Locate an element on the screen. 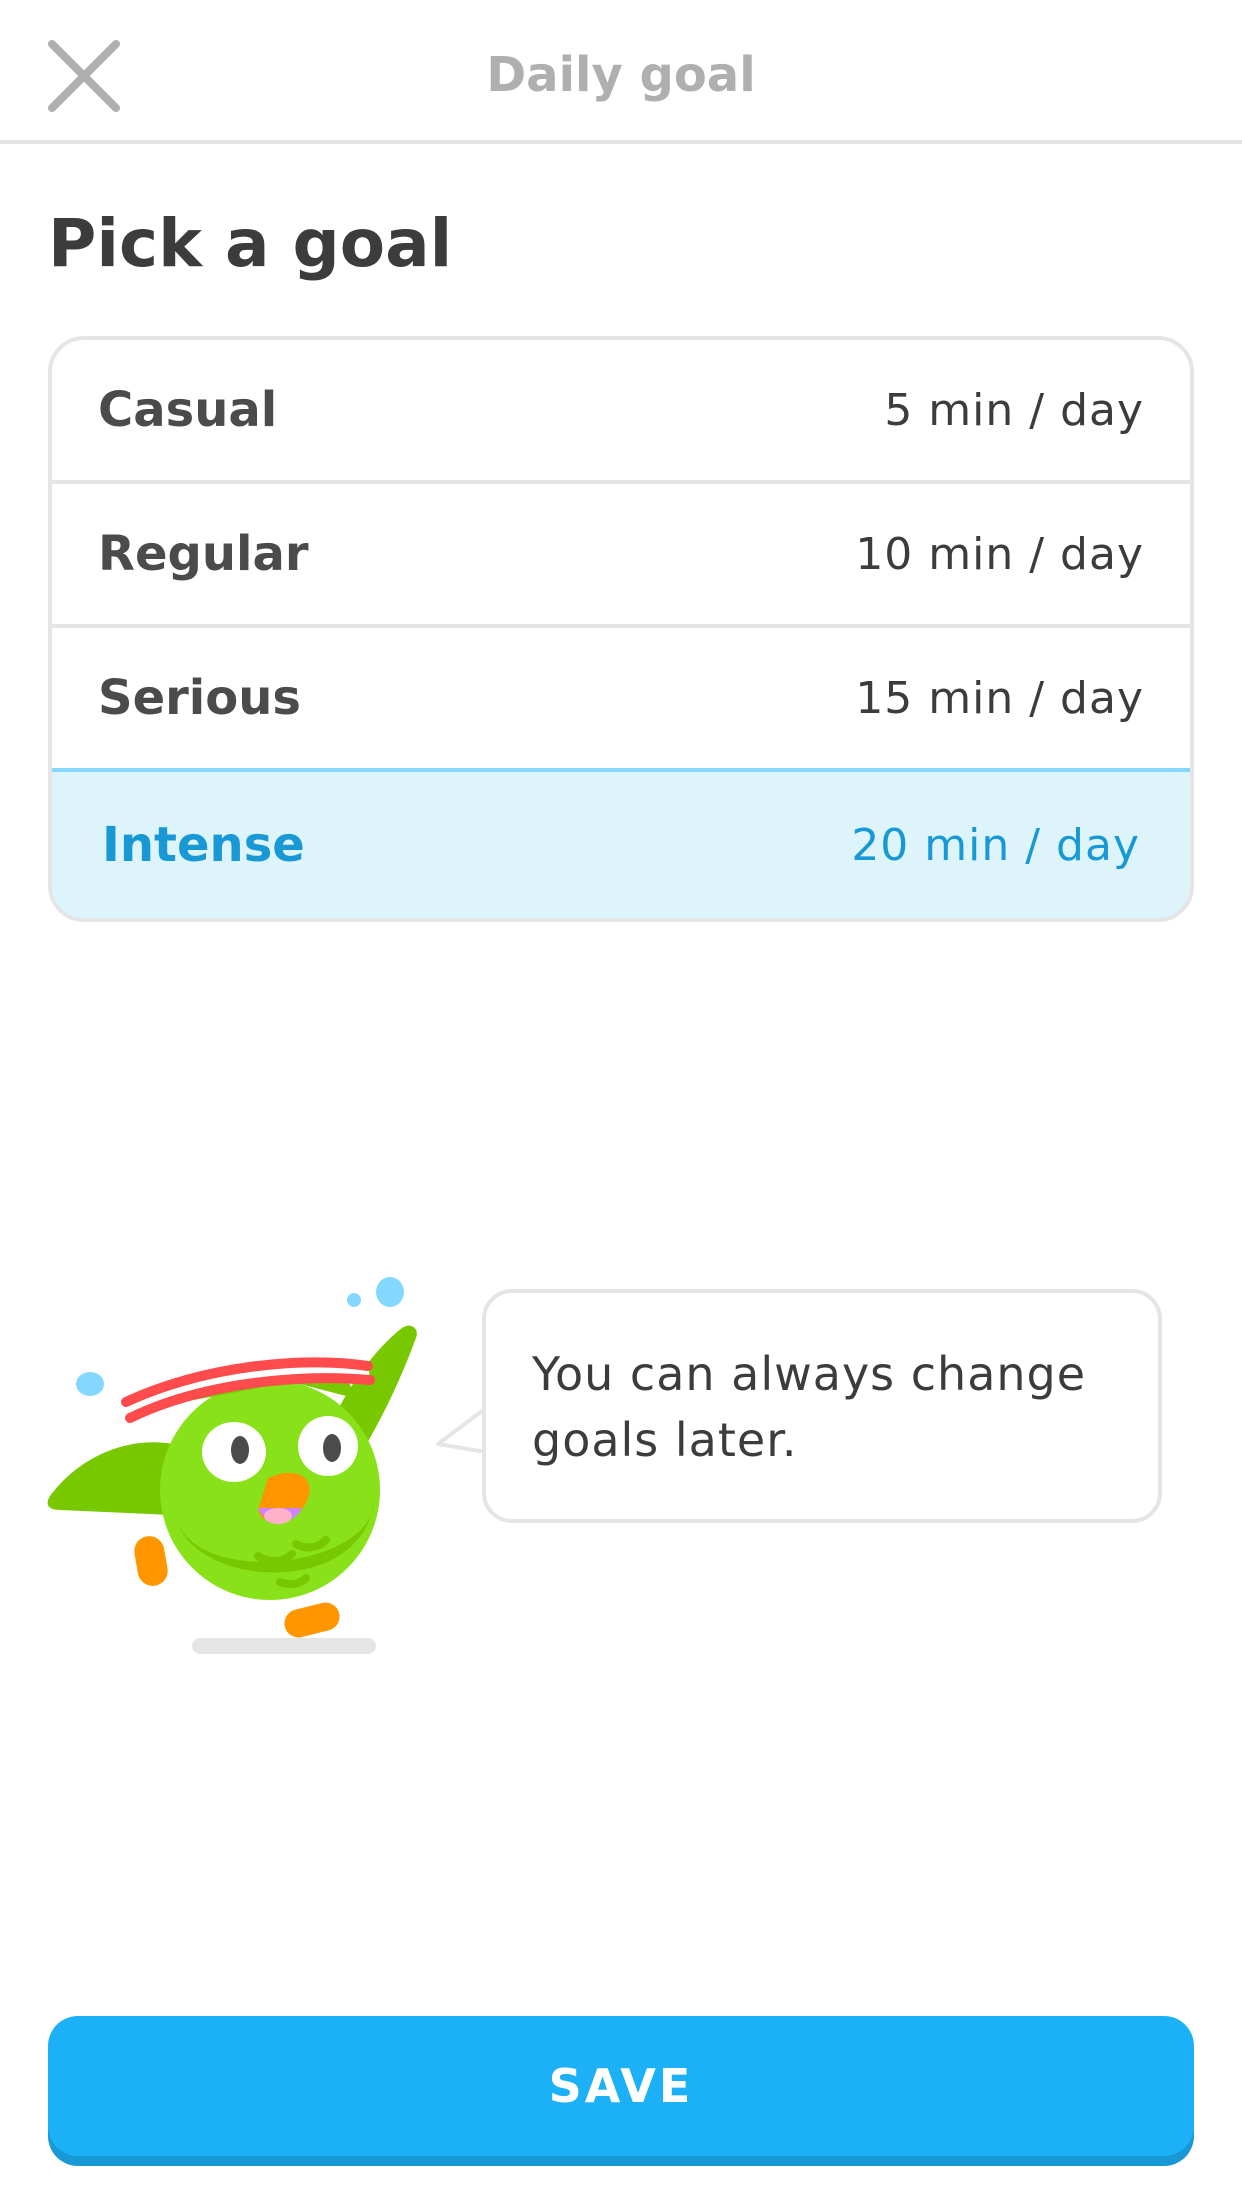 The image size is (1242, 2208). save-button: SAVE is located at coordinates (621, 2086).